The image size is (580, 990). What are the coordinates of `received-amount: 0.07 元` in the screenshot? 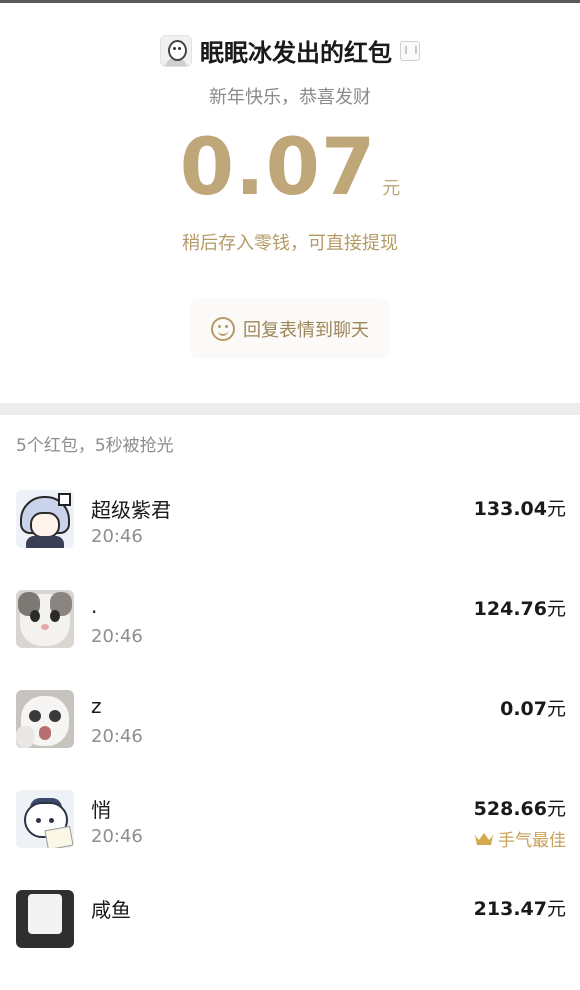 It's located at (290, 168).